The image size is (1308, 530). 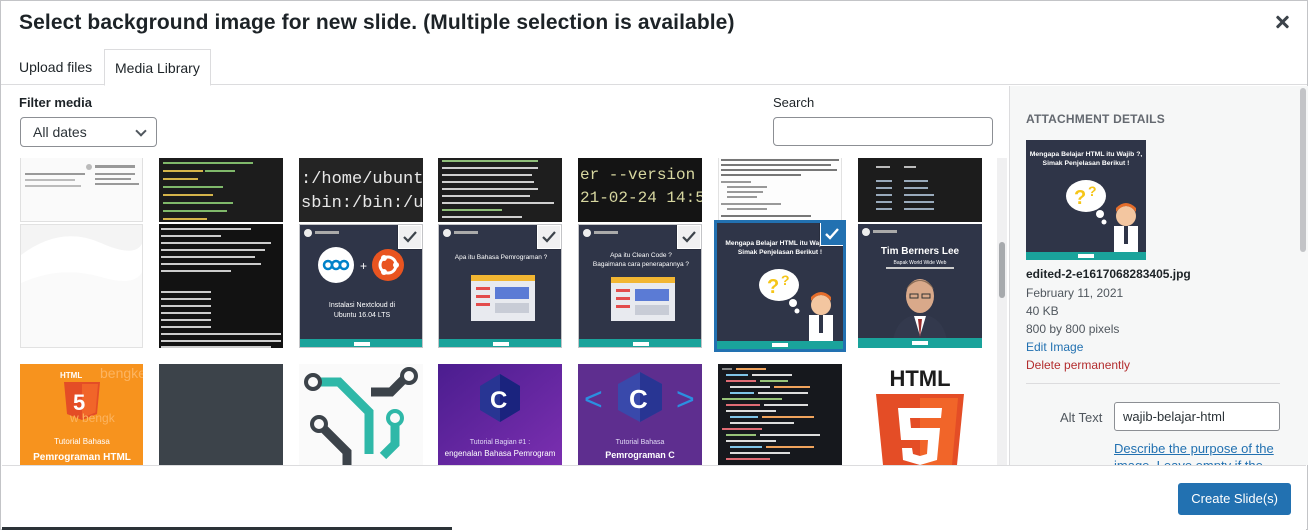 What do you see at coordinates (637, 175) in the screenshot?
I see `svg-text: er --version` at bounding box center [637, 175].